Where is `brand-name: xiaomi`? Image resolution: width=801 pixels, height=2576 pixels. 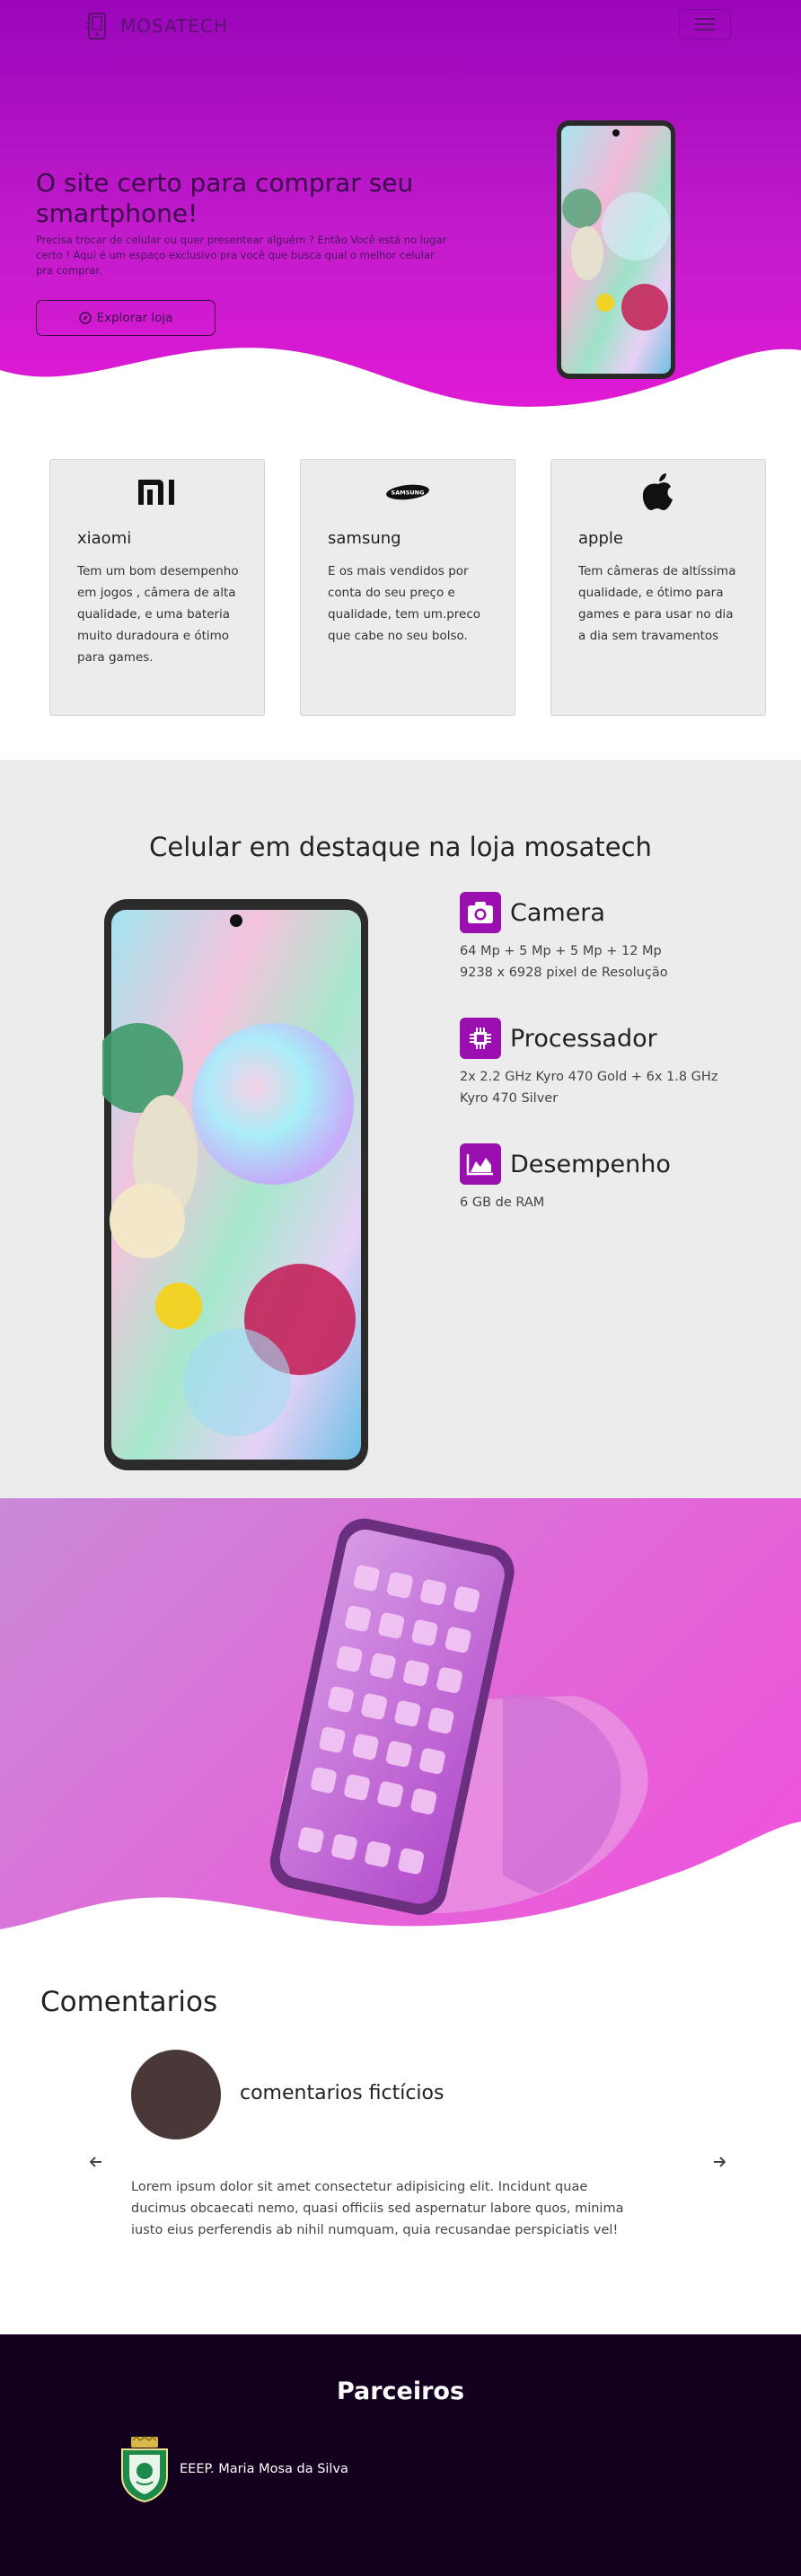
brand-name: xiaomi is located at coordinates (105, 538).